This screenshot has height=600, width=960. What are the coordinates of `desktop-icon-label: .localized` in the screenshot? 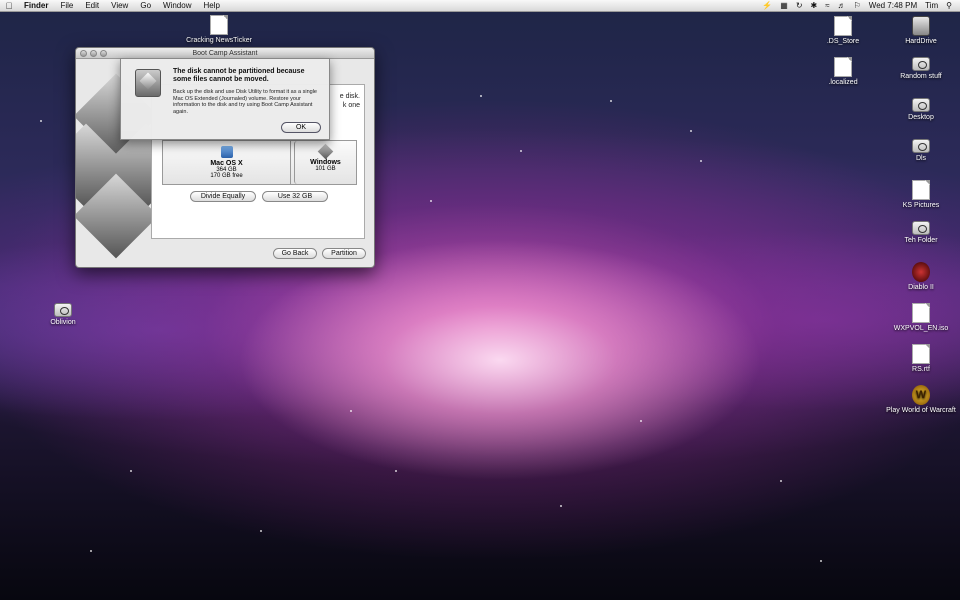 It's located at (843, 82).